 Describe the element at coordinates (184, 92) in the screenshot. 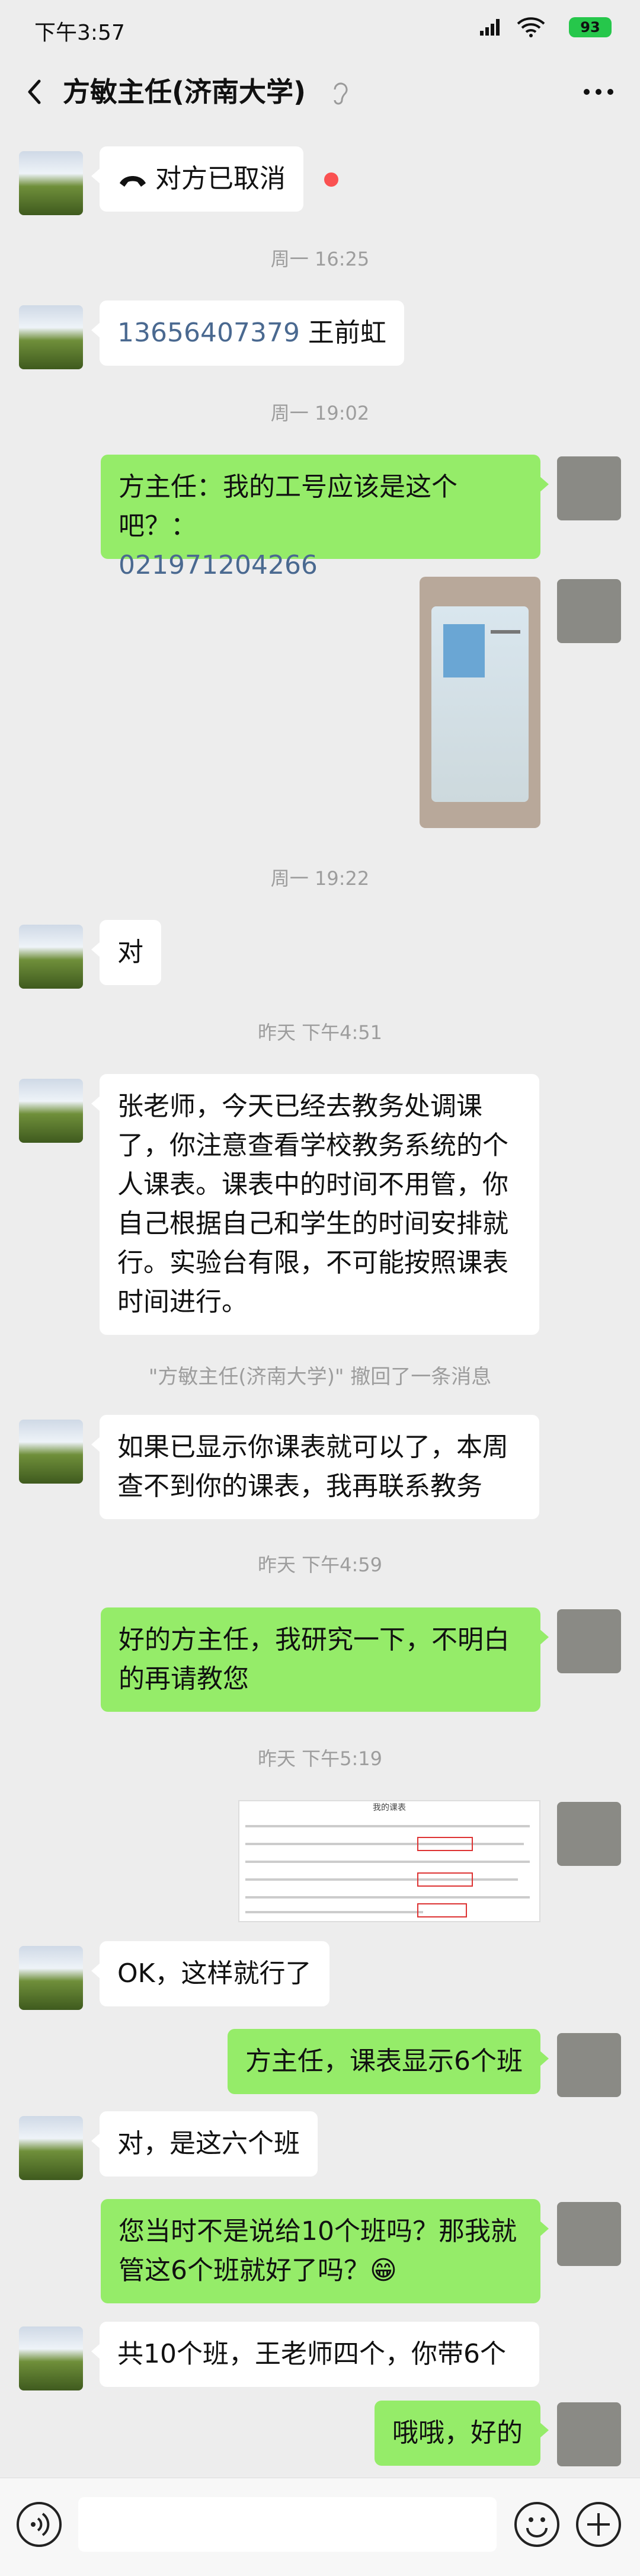

I see `chat-title: 方敏主任(济南大学)` at that location.